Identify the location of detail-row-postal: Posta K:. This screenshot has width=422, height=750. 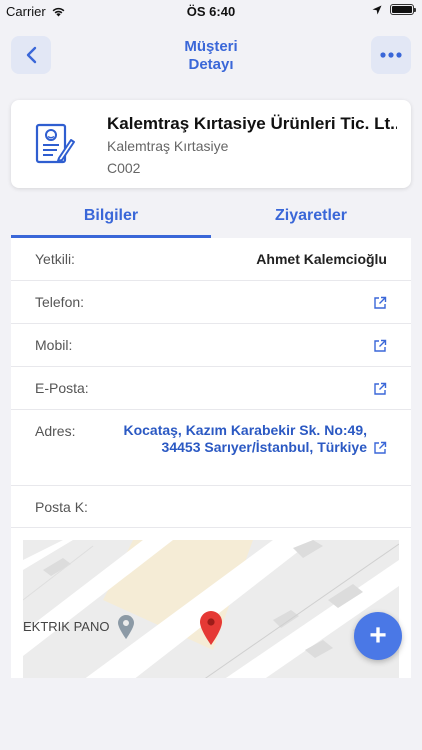
(211, 507).